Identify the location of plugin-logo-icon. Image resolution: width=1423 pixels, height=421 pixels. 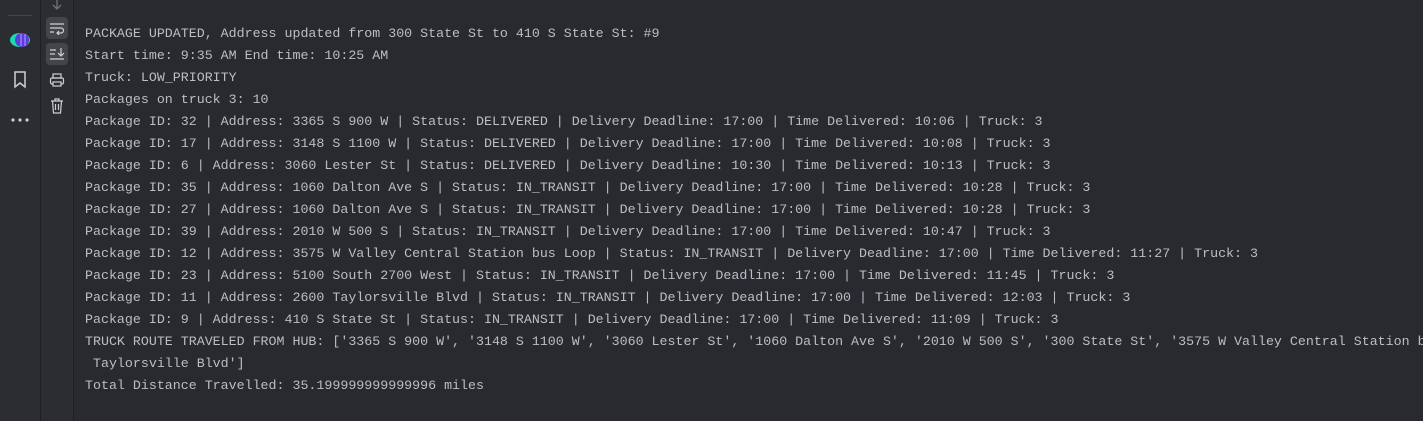
(20, 40).